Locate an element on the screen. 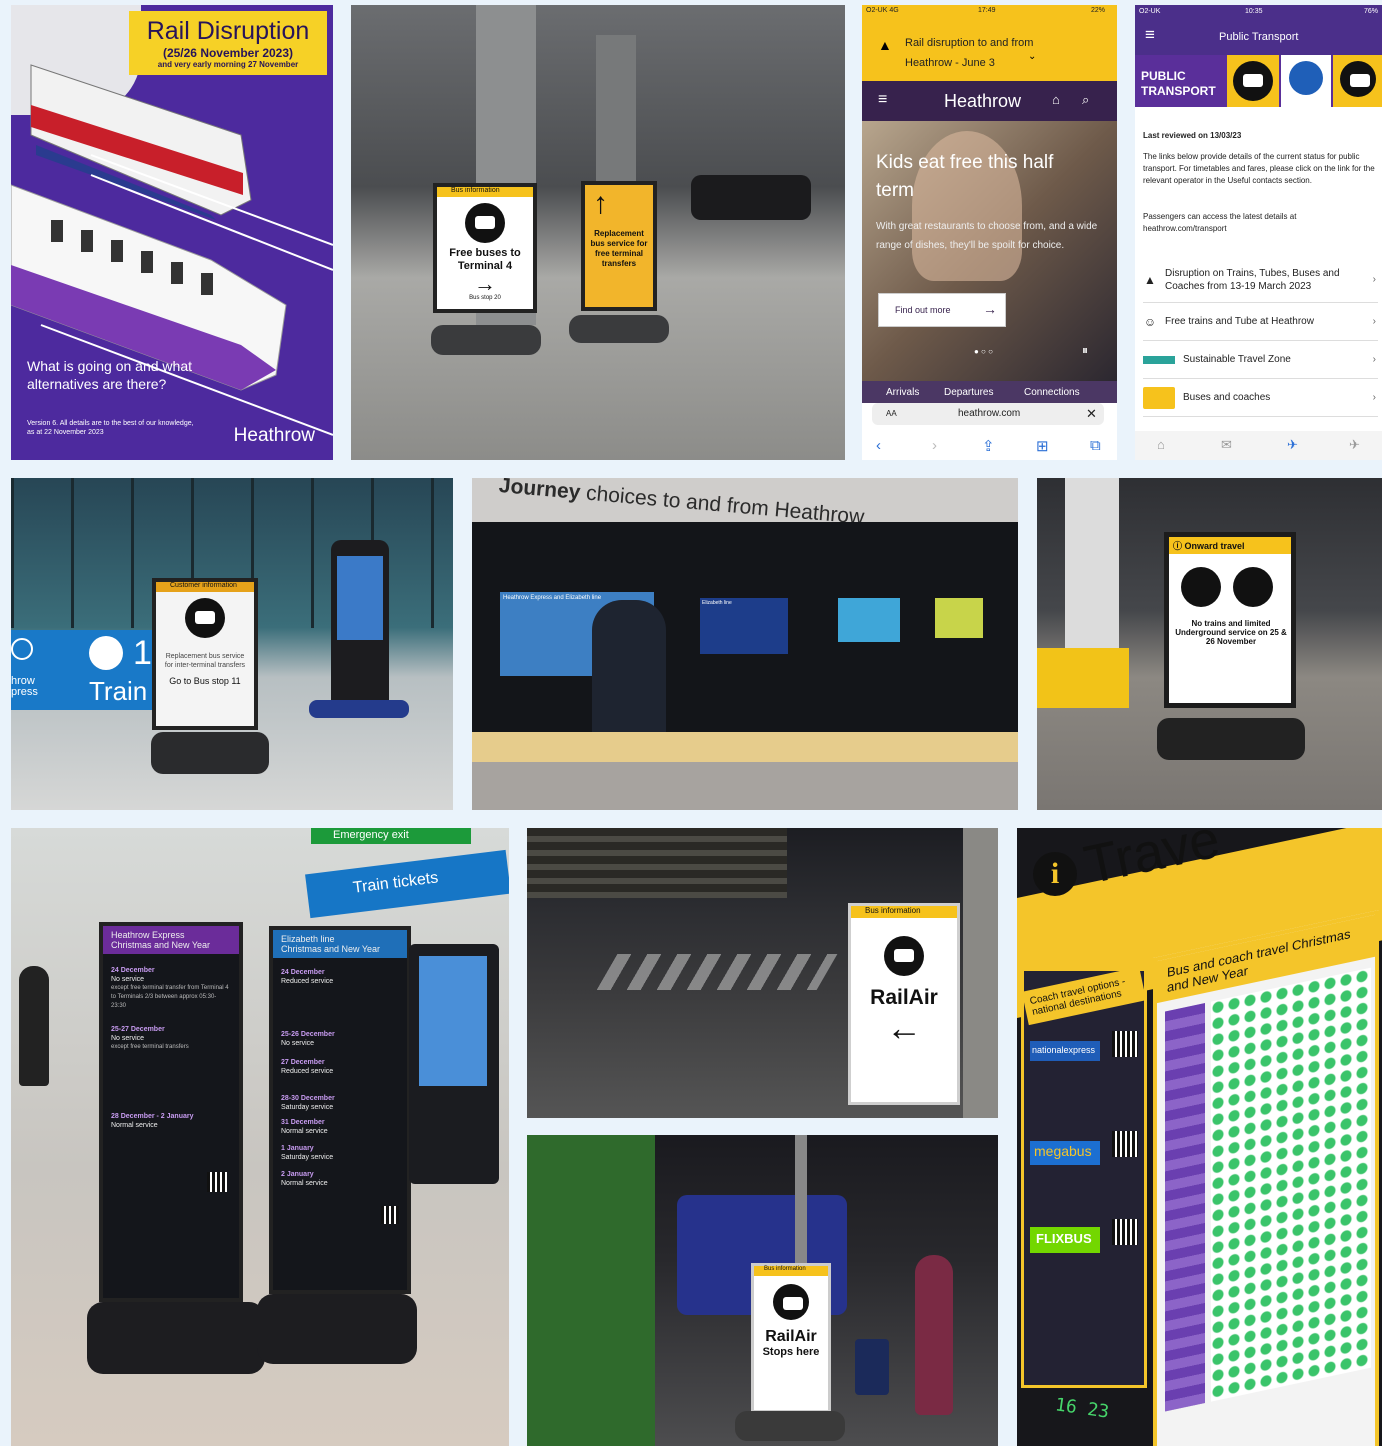 The height and width of the screenshot is (1446, 1382). suitcase is located at coordinates (872, 1367).